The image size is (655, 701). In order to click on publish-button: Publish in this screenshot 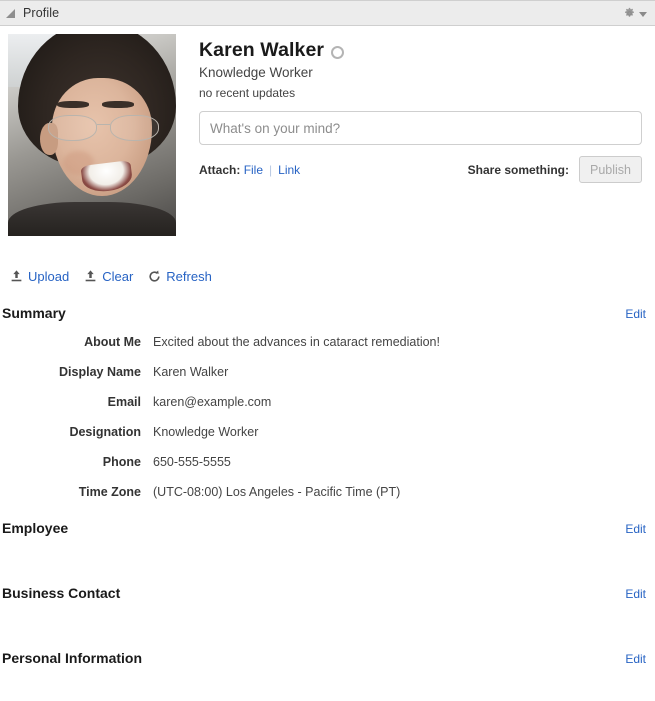, I will do `click(610, 169)`.